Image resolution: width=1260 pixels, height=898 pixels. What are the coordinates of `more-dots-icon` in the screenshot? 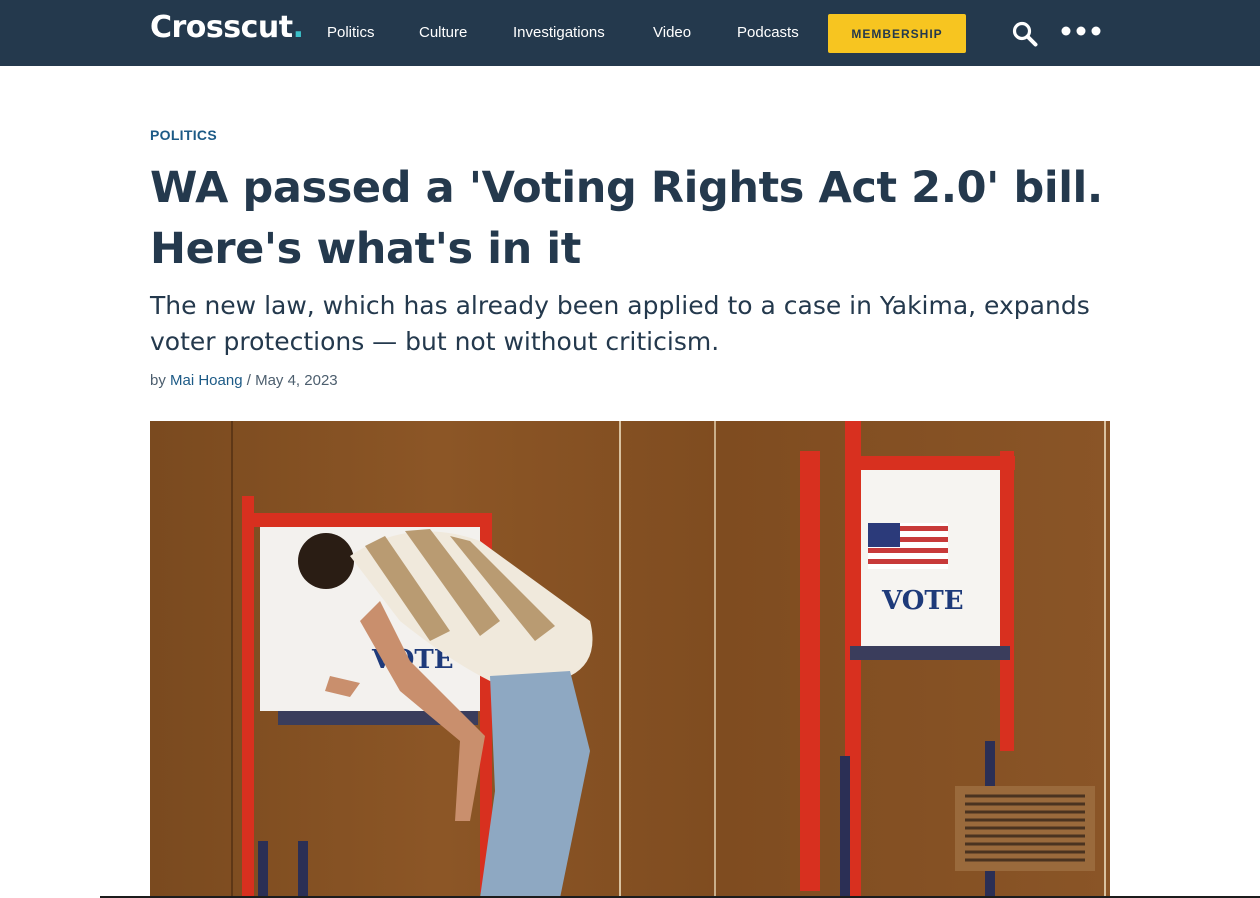 It's located at (1081, 31).